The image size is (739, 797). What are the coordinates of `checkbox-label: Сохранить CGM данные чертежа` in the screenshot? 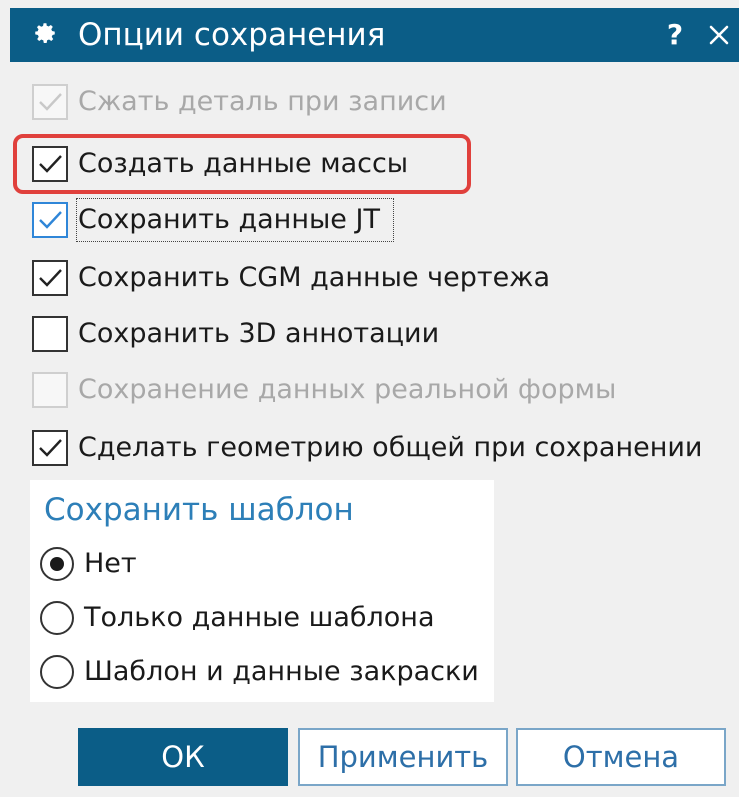 It's located at (314, 277).